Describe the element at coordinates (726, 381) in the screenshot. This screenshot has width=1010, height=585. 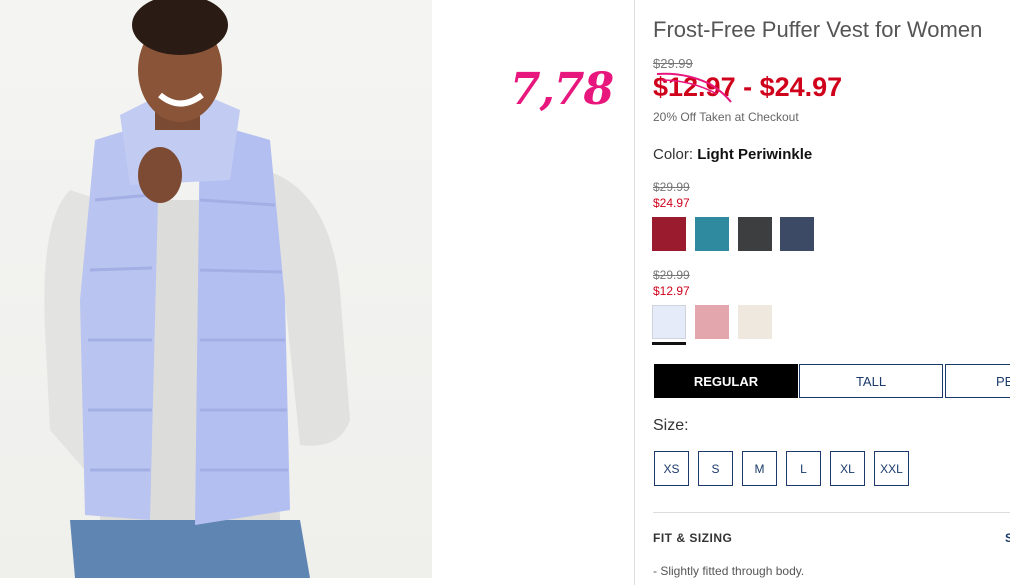
I see `fit-option-regular: REGULAR` at that location.